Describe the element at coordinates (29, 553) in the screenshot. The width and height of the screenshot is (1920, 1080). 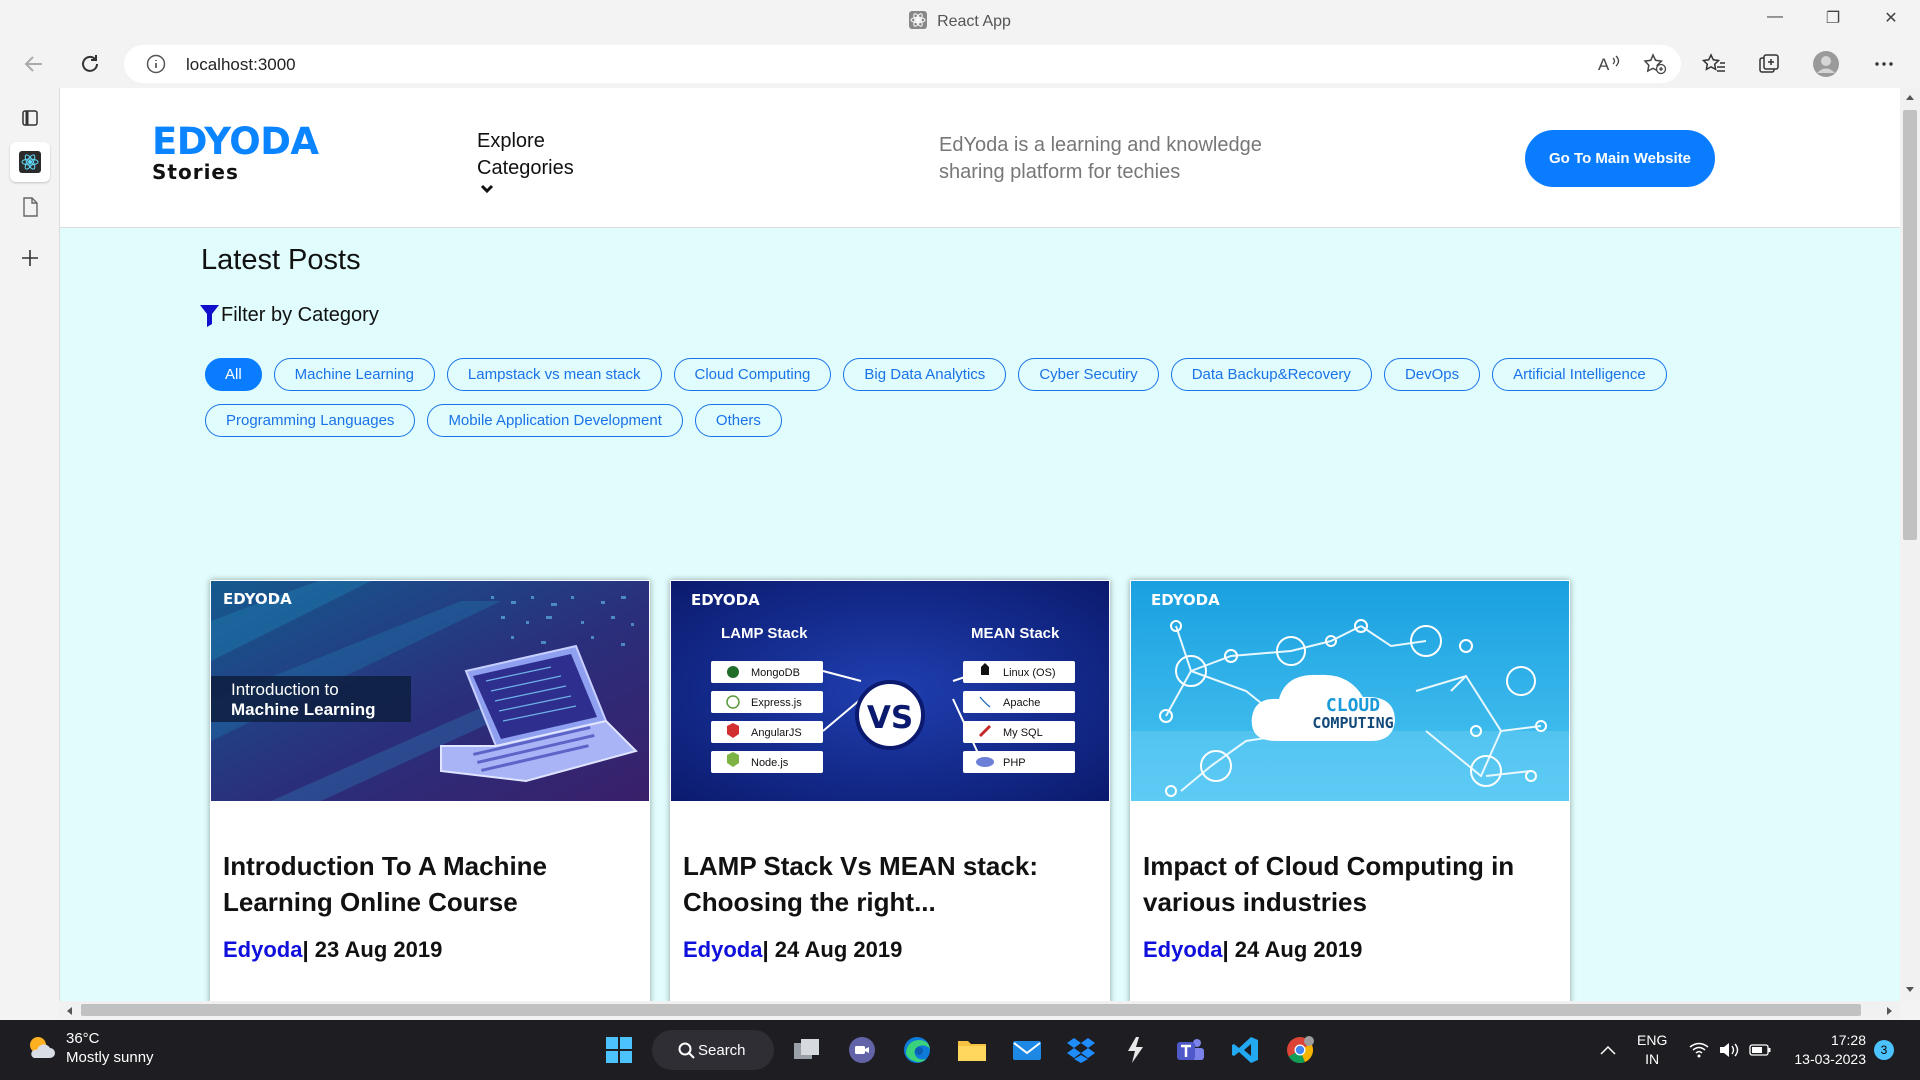
I see `vertical-tabs` at that location.